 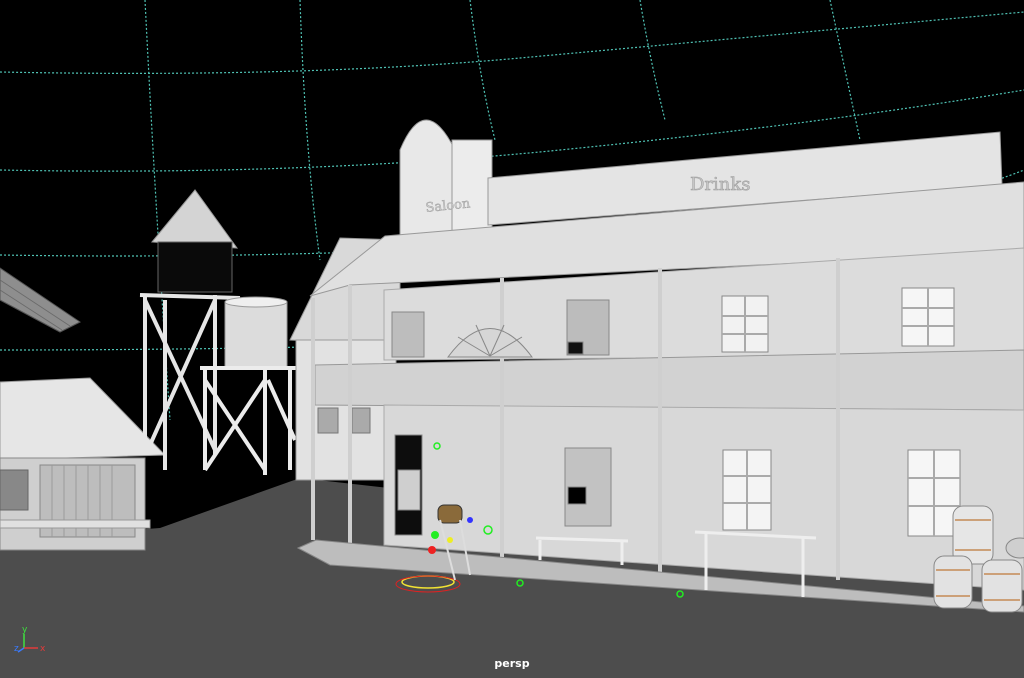 What do you see at coordinates (21, 650) in the screenshot?
I see `axis-z-line` at bounding box center [21, 650].